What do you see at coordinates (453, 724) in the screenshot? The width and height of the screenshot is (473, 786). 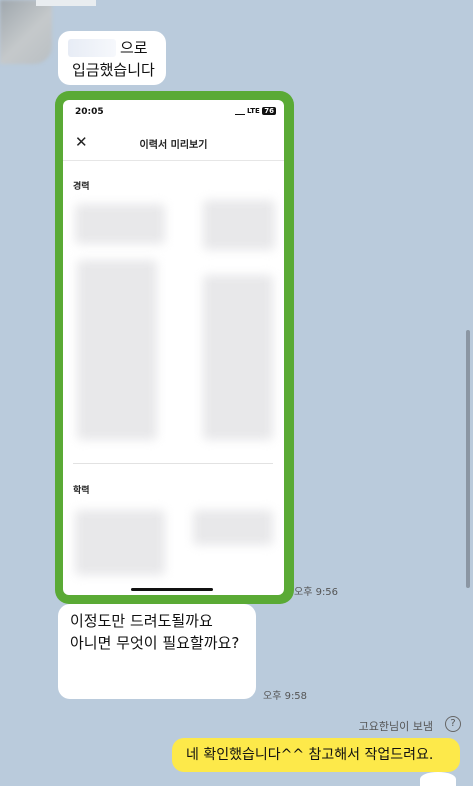 I see `help-icon: ?` at bounding box center [453, 724].